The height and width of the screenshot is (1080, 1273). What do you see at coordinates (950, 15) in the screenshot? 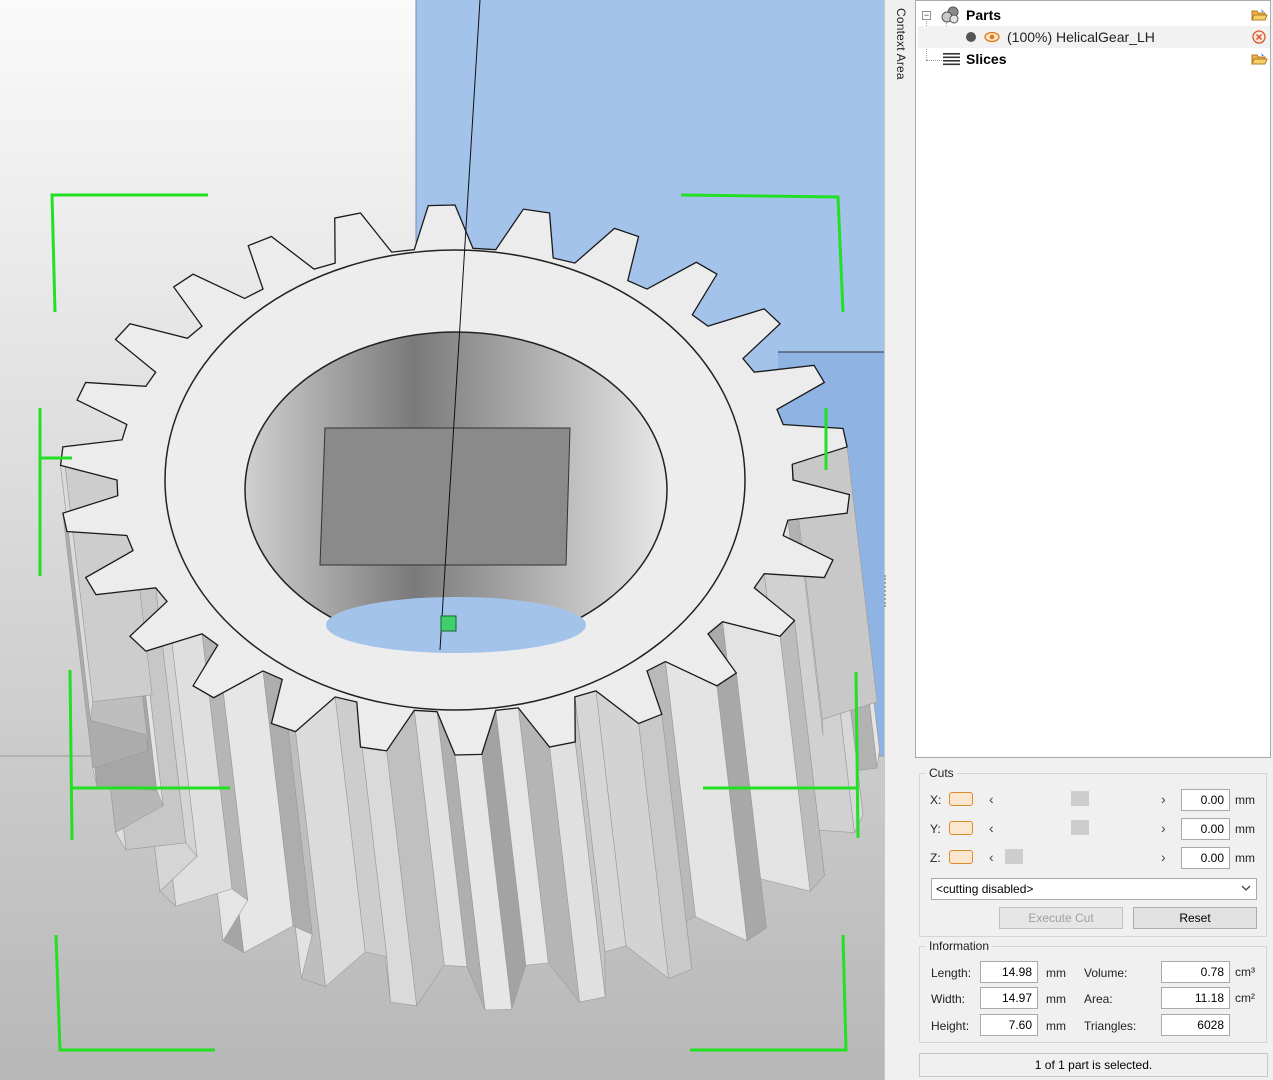
I see `parts-icon` at bounding box center [950, 15].